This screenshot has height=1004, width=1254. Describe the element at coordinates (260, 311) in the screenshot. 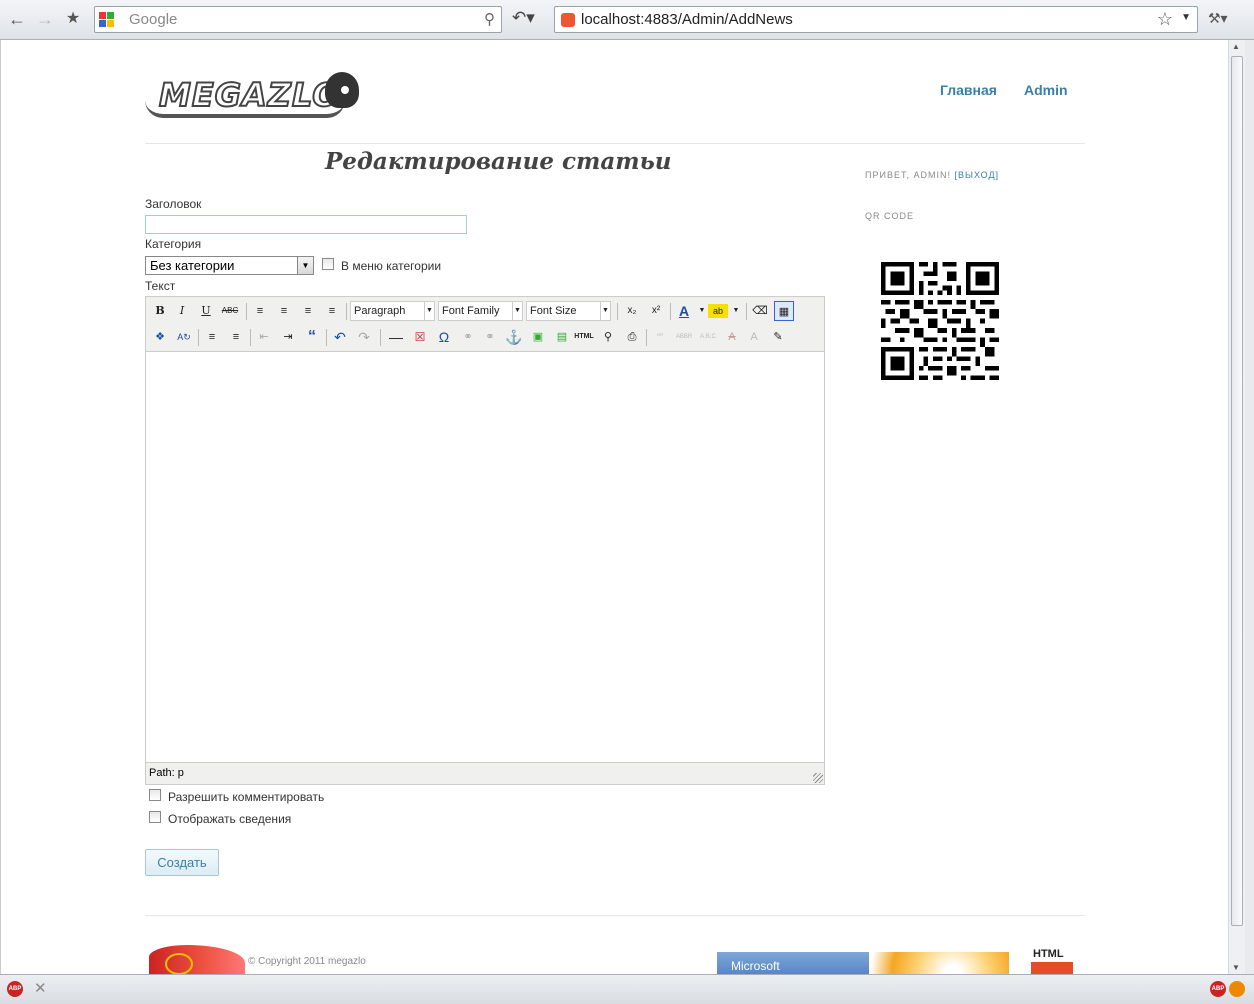

I see `align-left-icon: ≡` at that location.